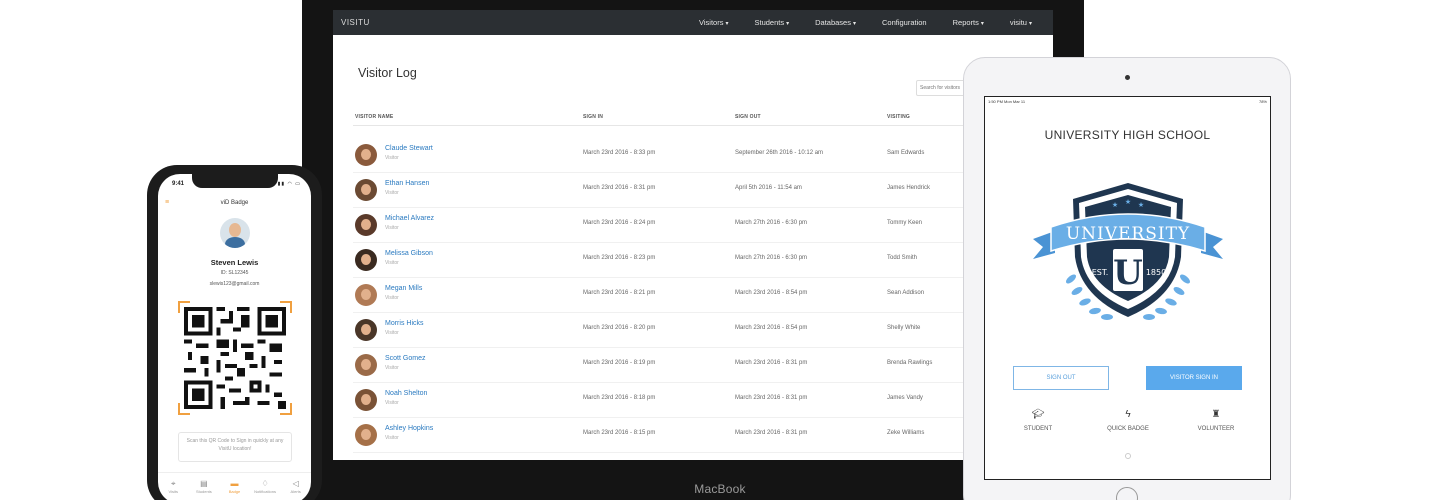 Image resolution: width=1440 pixels, height=500 pixels. I want to click on sign-in-time: March 23rd 2016 - 8:31 pm, so click(619, 188).